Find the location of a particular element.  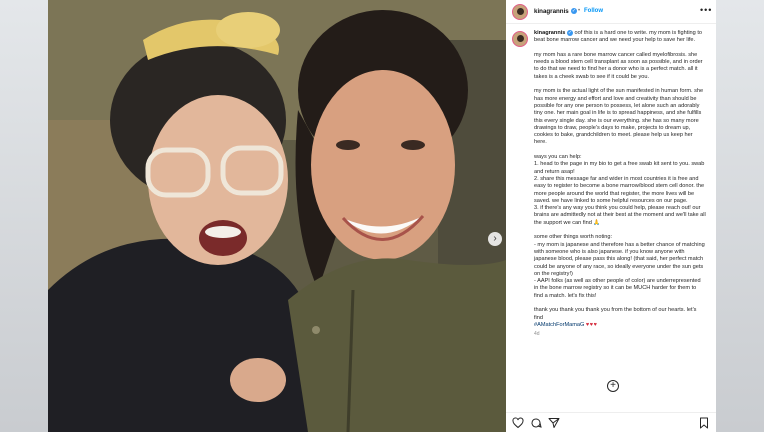

hashtag-link: #AMatchForMamaG is located at coordinates (559, 325).